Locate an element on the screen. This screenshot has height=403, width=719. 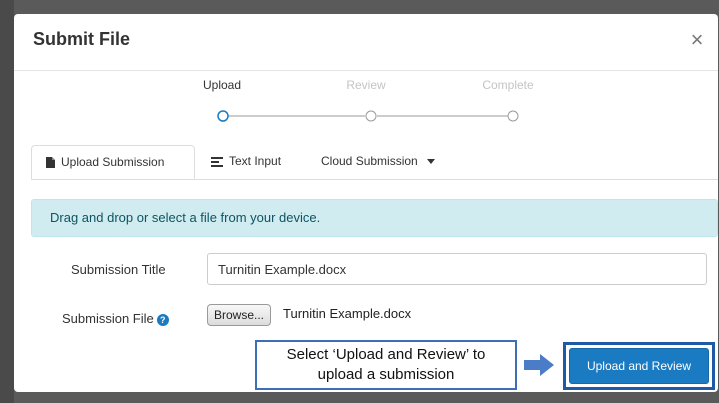
help-icon: ? is located at coordinates (162, 319).